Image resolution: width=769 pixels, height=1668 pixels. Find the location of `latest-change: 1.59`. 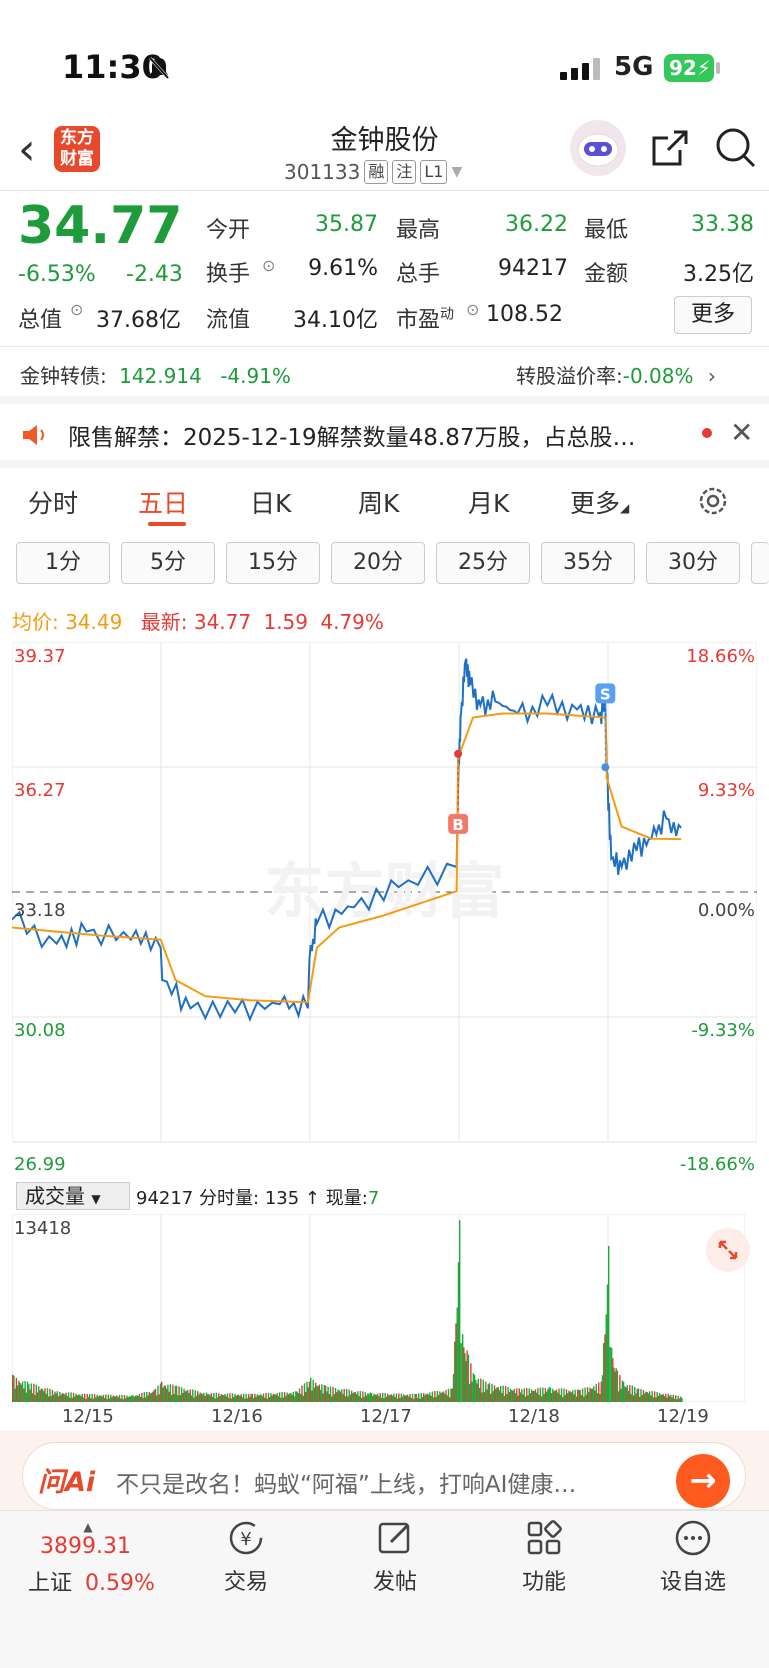

latest-change: 1.59 is located at coordinates (285, 622).